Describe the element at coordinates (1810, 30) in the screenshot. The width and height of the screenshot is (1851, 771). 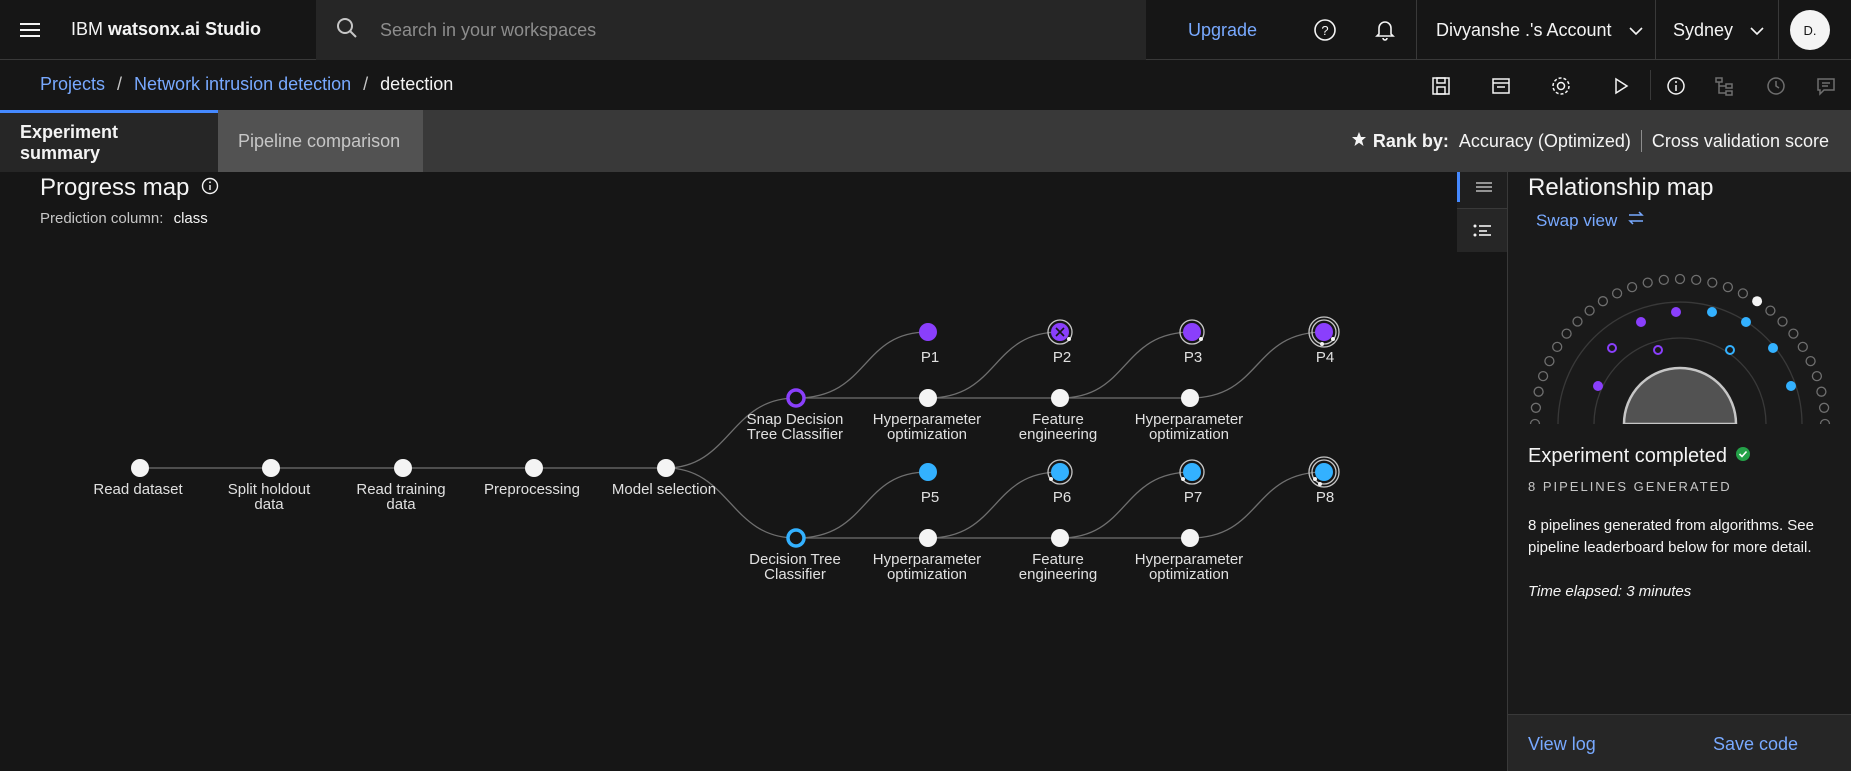
I see `avatar: D.` at that location.